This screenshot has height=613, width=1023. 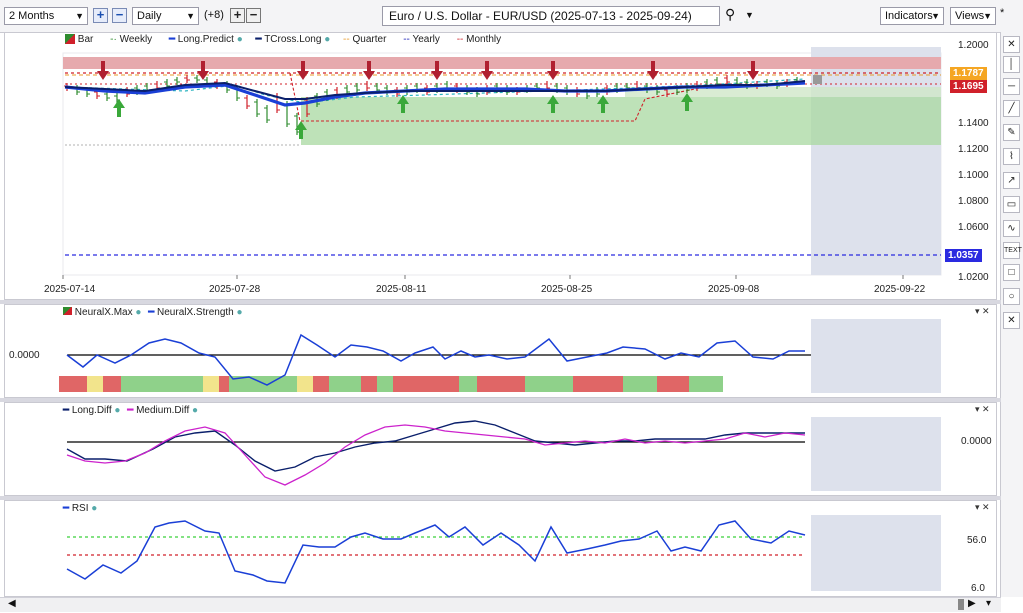 What do you see at coordinates (12, 603) in the screenshot?
I see `scroll-left-icon: ◀` at bounding box center [12, 603].